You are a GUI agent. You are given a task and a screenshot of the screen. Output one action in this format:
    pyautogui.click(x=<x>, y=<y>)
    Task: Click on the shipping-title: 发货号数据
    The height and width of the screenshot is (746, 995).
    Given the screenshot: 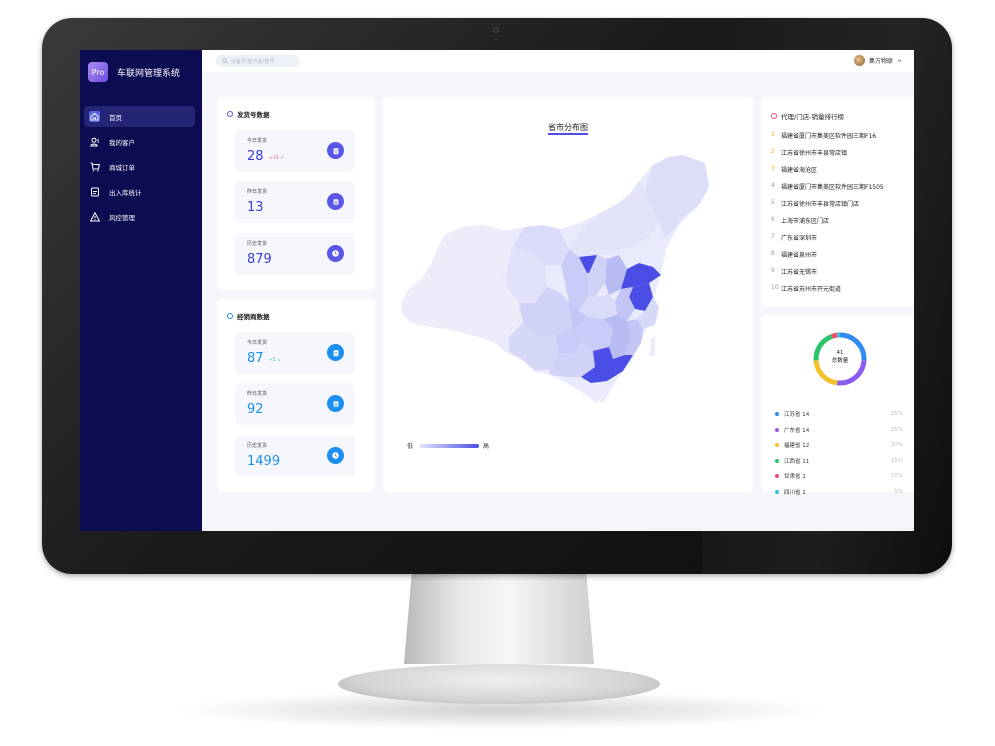 What is the action you would take?
    pyautogui.click(x=253, y=115)
    